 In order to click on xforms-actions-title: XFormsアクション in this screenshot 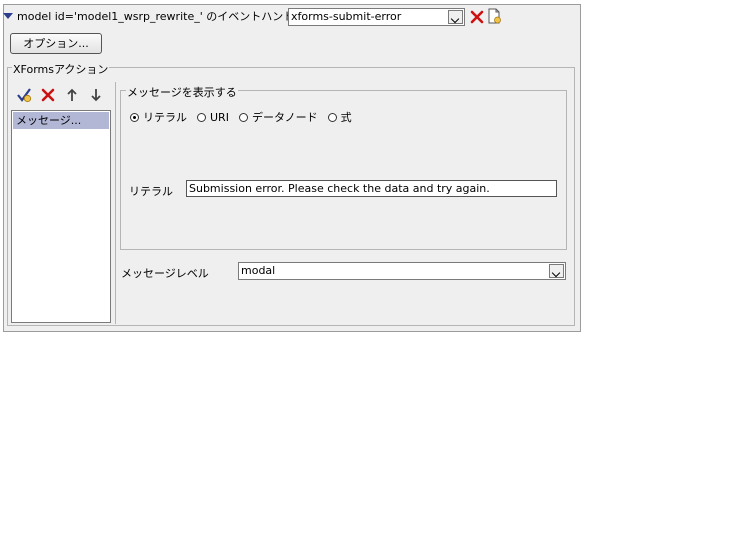, I will do `click(61, 69)`.